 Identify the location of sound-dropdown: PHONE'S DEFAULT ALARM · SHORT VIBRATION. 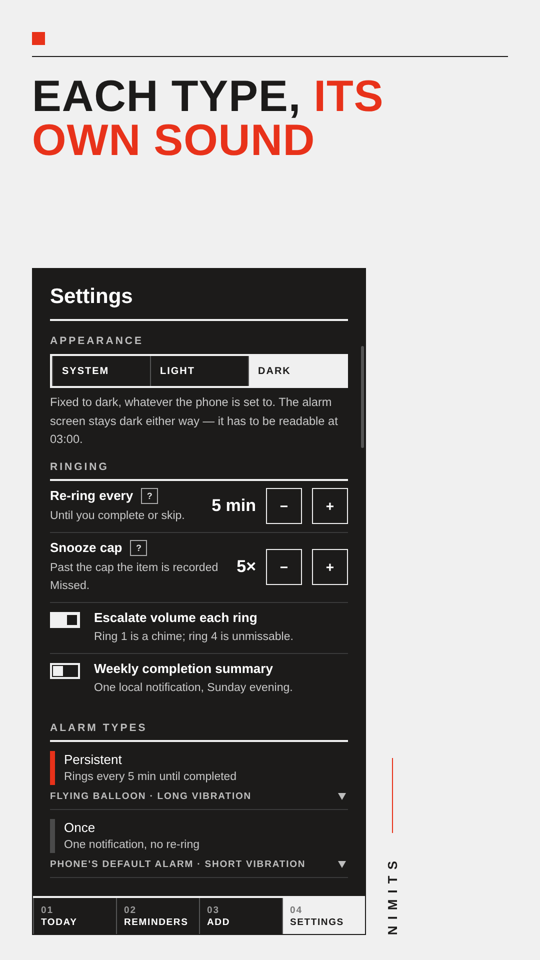
(178, 864).